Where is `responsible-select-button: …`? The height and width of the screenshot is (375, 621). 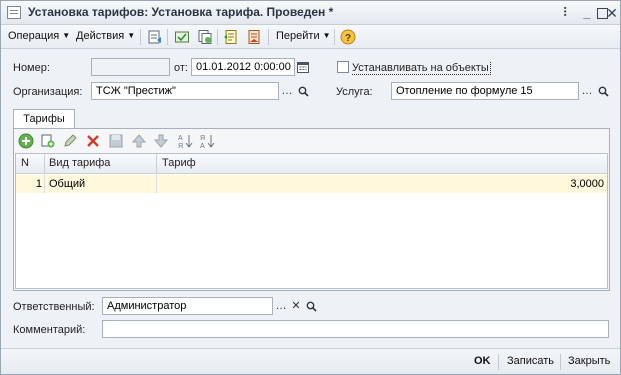
responsible-select-button: … is located at coordinates (281, 306).